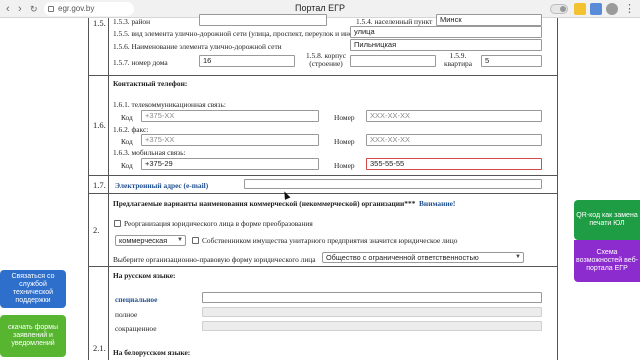  Describe the element at coordinates (99, 185) in the screenshot. I see `section-number-1-7: 1.7.` at that location.